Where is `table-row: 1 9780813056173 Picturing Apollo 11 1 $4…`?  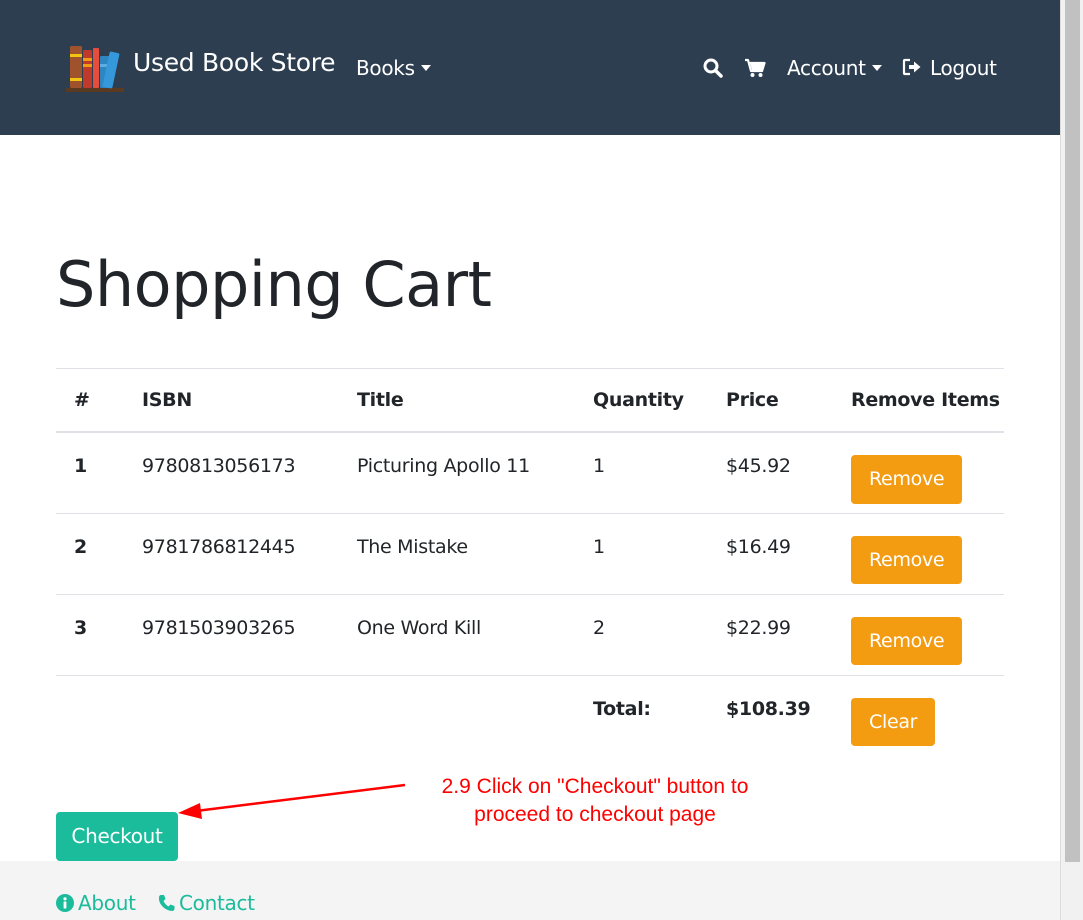 table-row: 1 9780813056173 Picturing Apollo 11 1 $4… is located at coordinates (530, 472).